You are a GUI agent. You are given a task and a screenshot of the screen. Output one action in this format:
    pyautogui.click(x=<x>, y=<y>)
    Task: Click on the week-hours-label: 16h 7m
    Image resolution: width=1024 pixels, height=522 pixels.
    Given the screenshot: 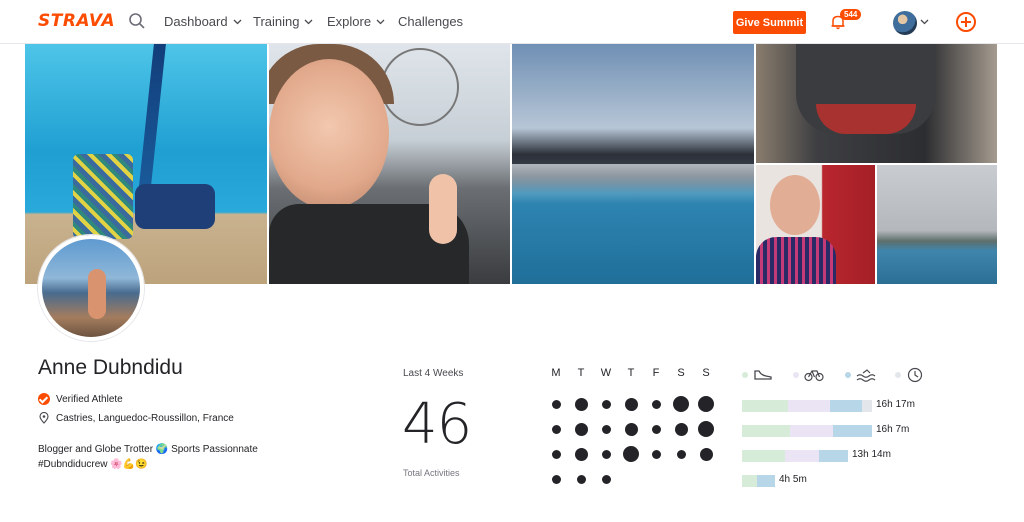 What is the action you would take?
    pyautogui.click(x=893, y=429)
    